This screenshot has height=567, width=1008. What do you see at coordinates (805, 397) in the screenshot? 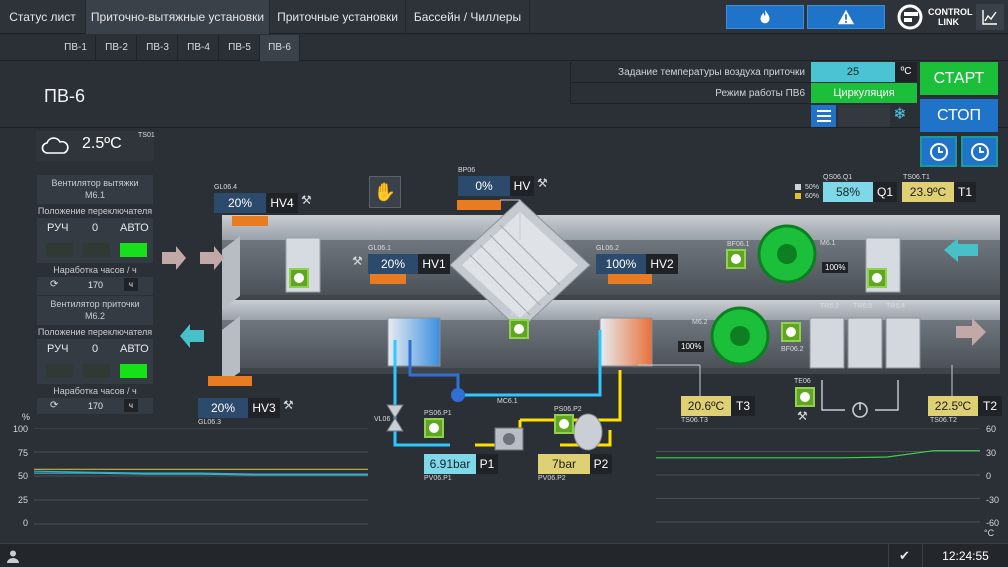
I see `electric-heater-status` at bounding box center [805, 397].